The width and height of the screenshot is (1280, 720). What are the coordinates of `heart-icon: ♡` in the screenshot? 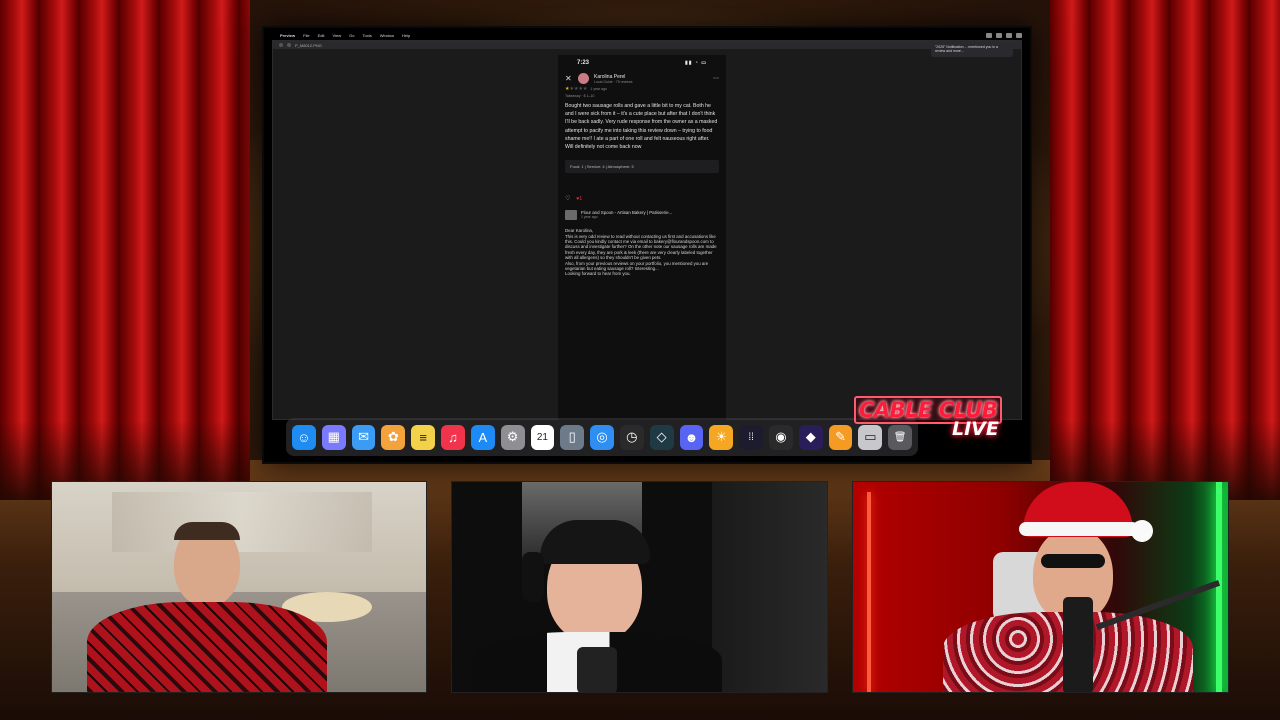 It's located at (567, 198).